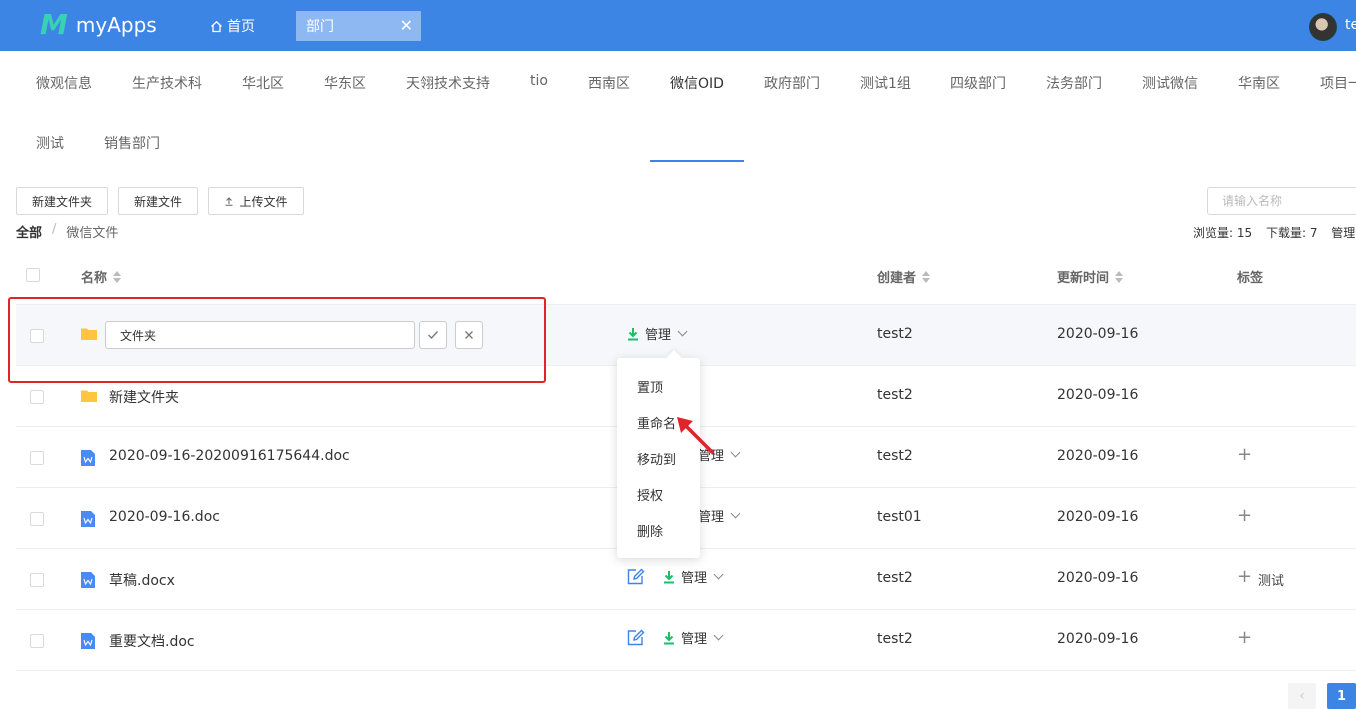 The height and width of the screenshot is (709, 1356). I want to click on upload-file-label: 上传文件, so click(263, 201).